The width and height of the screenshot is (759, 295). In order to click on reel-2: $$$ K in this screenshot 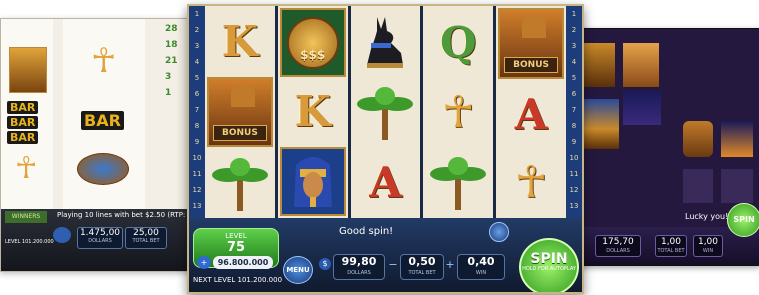, I will do `click(312, 112)`.